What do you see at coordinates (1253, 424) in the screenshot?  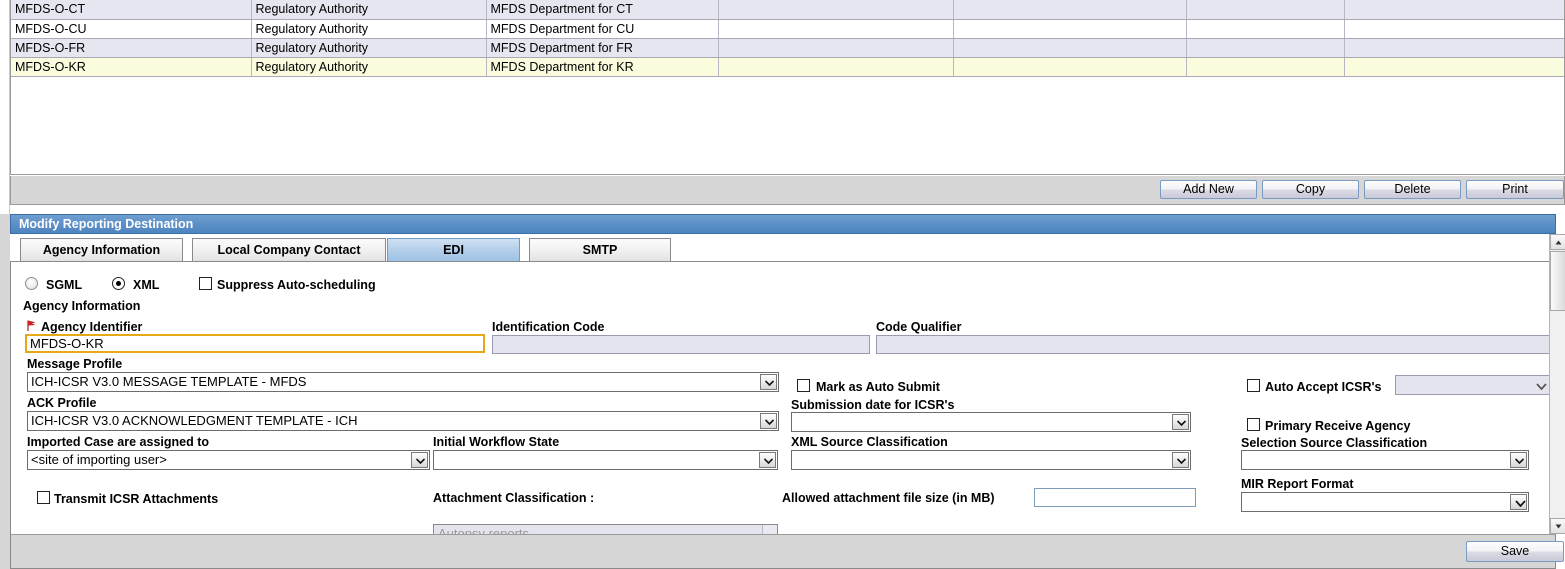 I see `checkbox-primary-receive-agency` at bounding box center [1253, 424].